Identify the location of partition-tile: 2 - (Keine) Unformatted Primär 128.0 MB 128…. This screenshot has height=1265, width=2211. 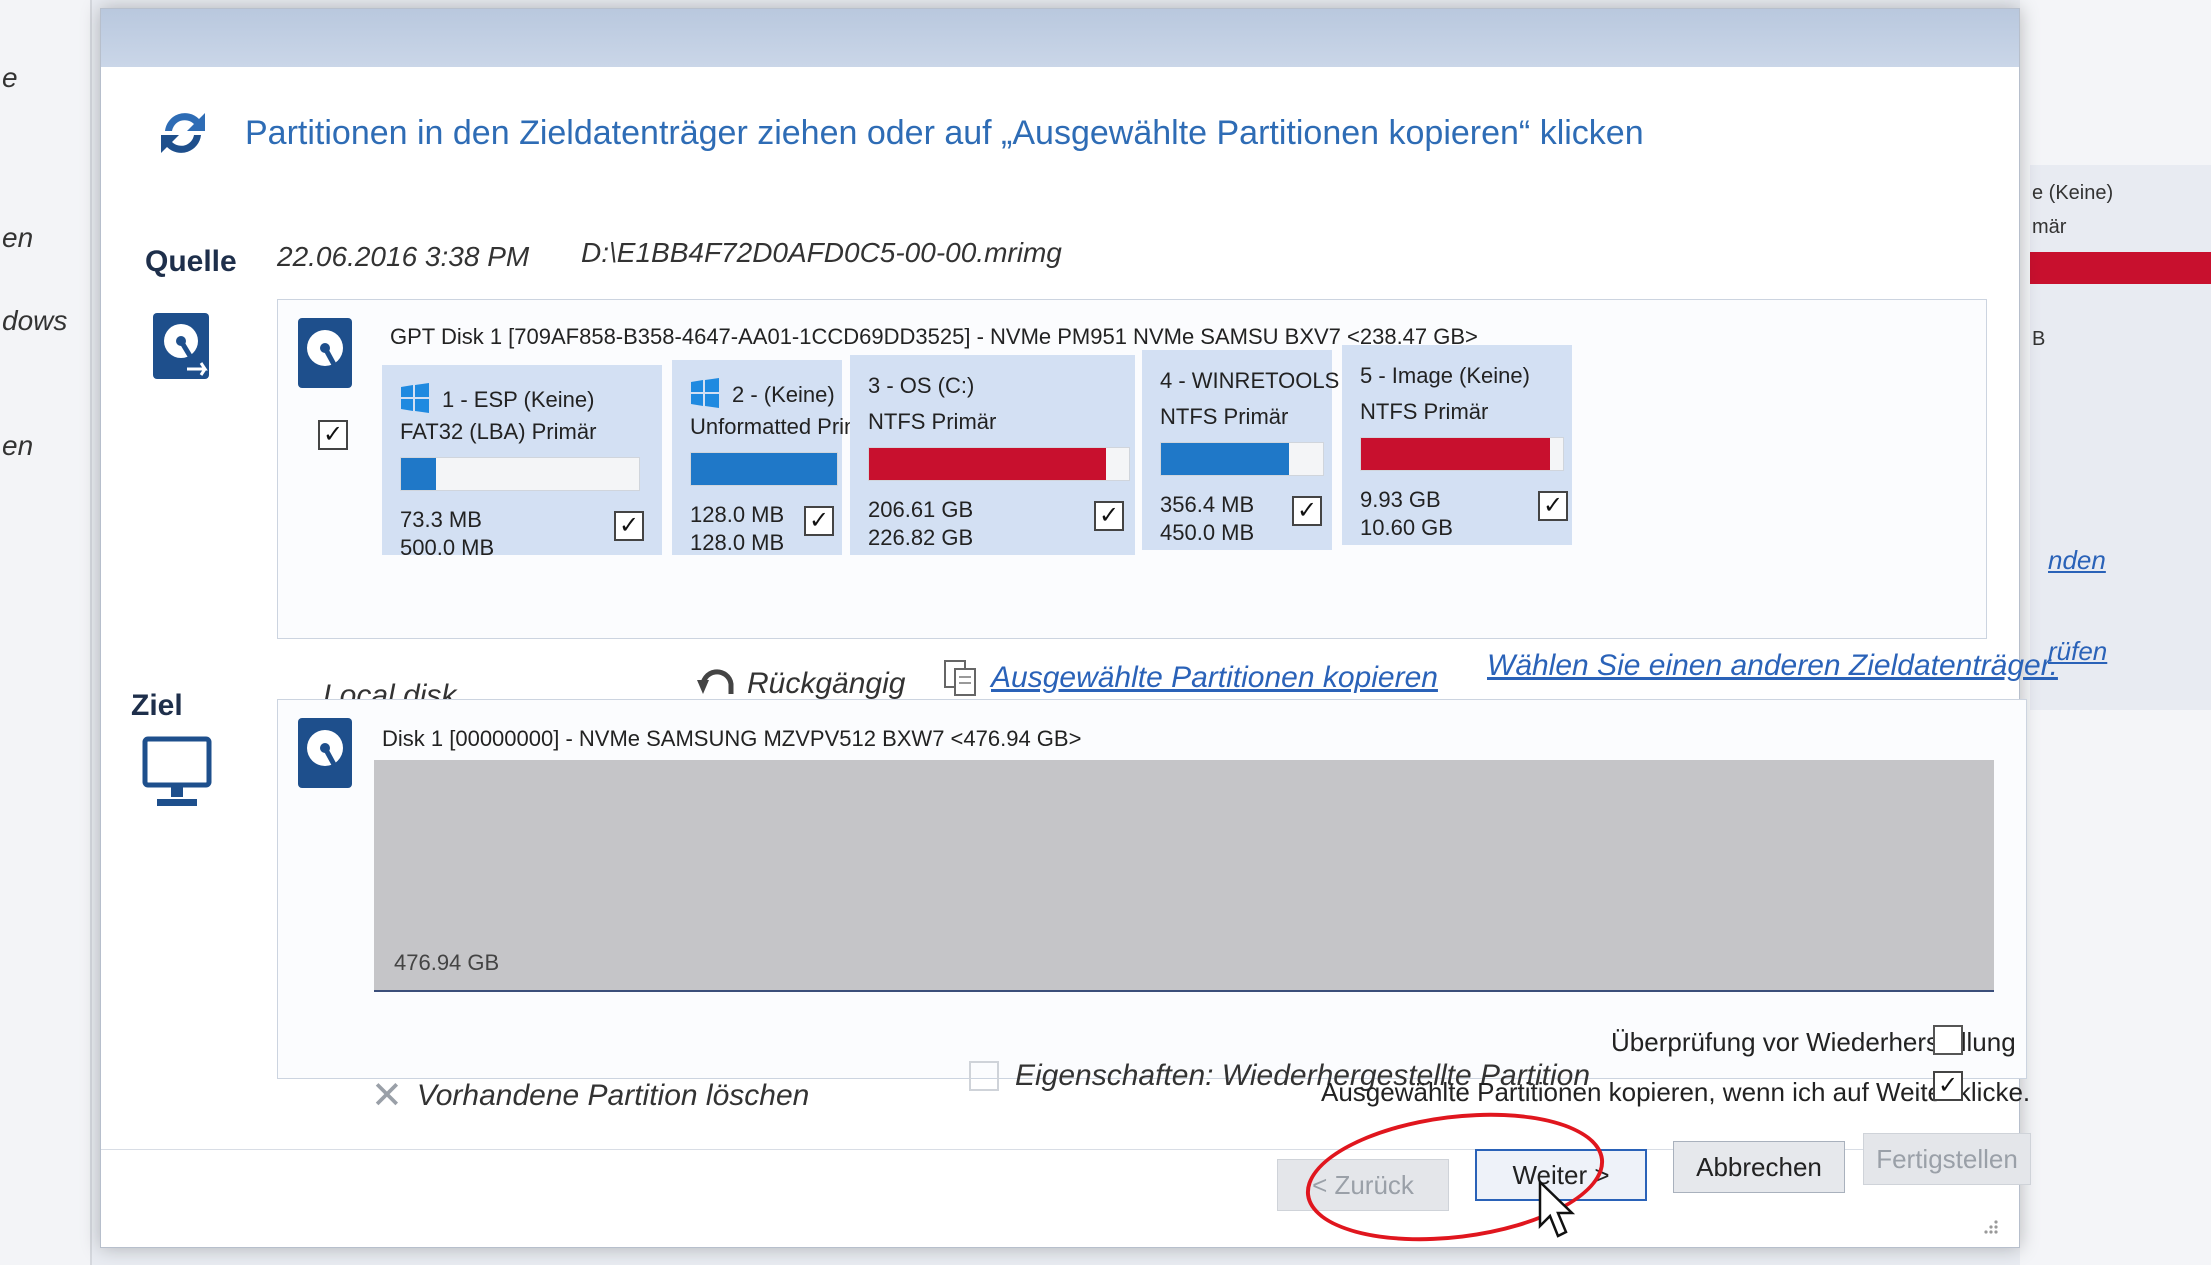
(777, 457).